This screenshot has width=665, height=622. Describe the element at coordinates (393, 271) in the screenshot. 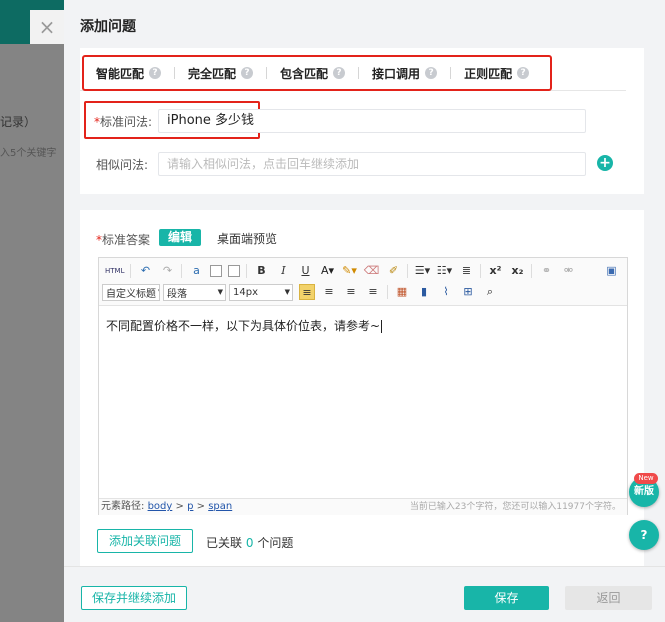

I see `format-brush-icon: ✐` at that location.